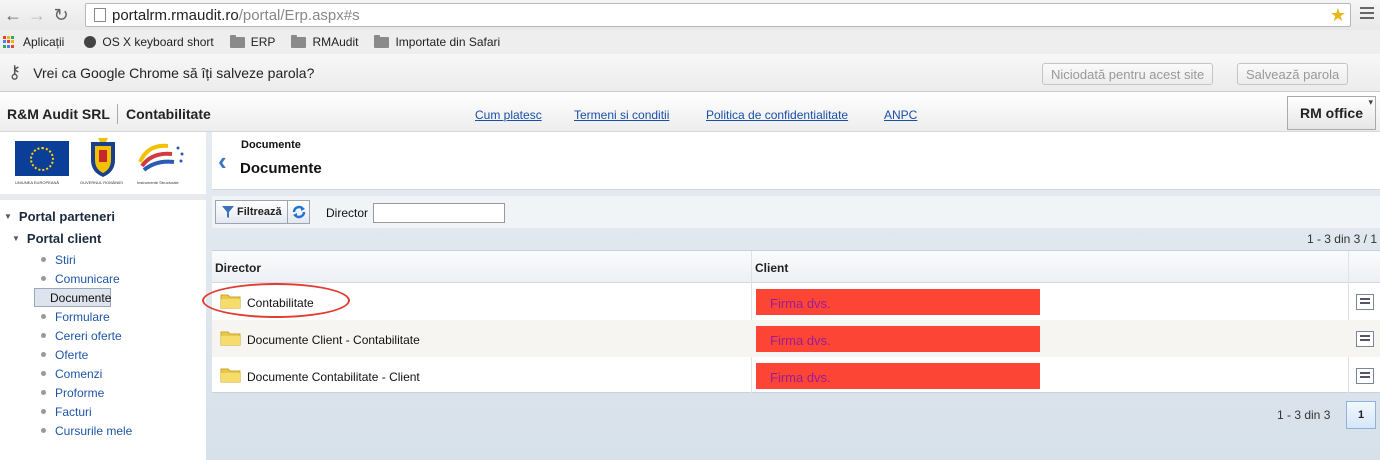 The height and width of the screenshot is (460, 1380). I want to click on bookmark-label: ERP, so click(263, 42).